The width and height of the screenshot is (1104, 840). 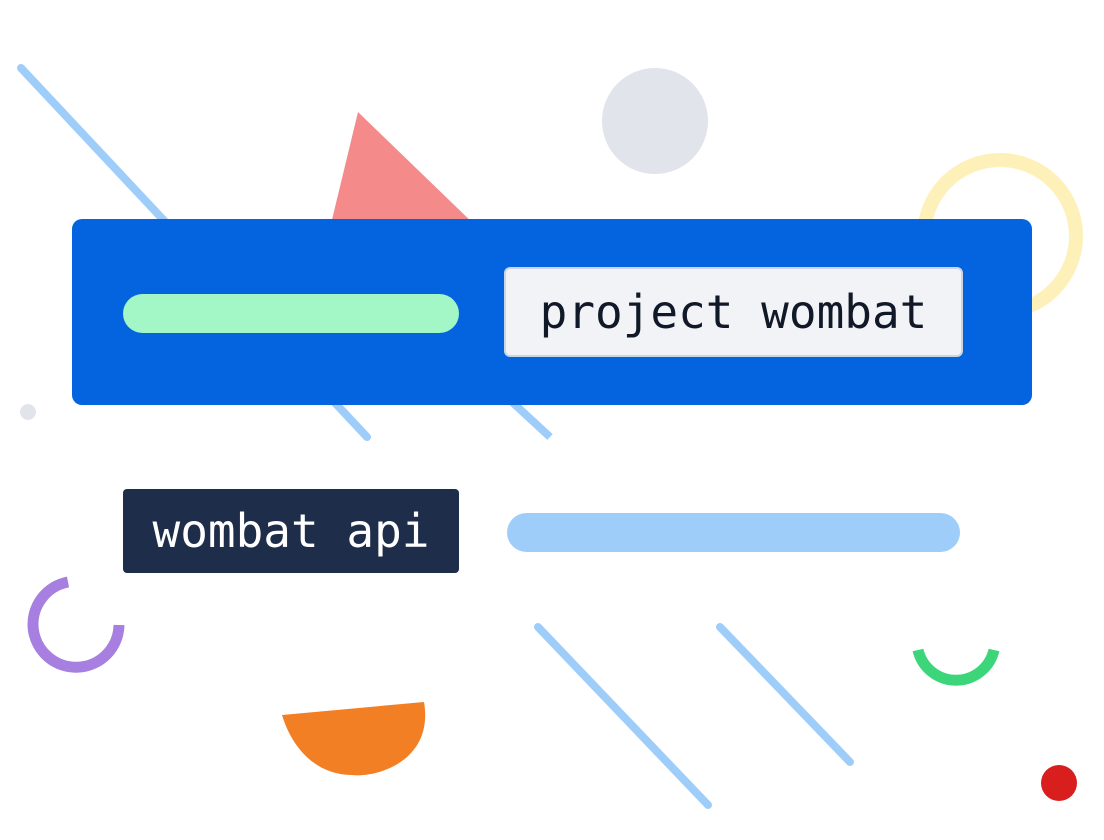 I want to click on api-name-chip: wombat api, so click(x=291, y=531).